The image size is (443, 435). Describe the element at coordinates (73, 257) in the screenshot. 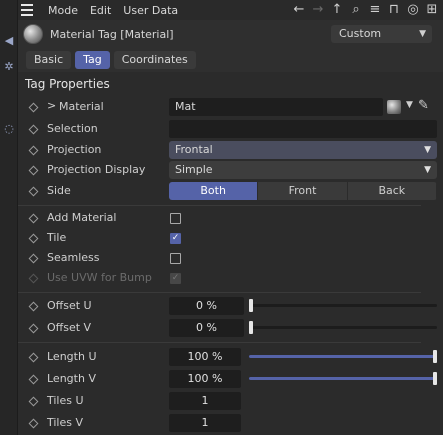

I see `seamless-label: Seamless` at that location.